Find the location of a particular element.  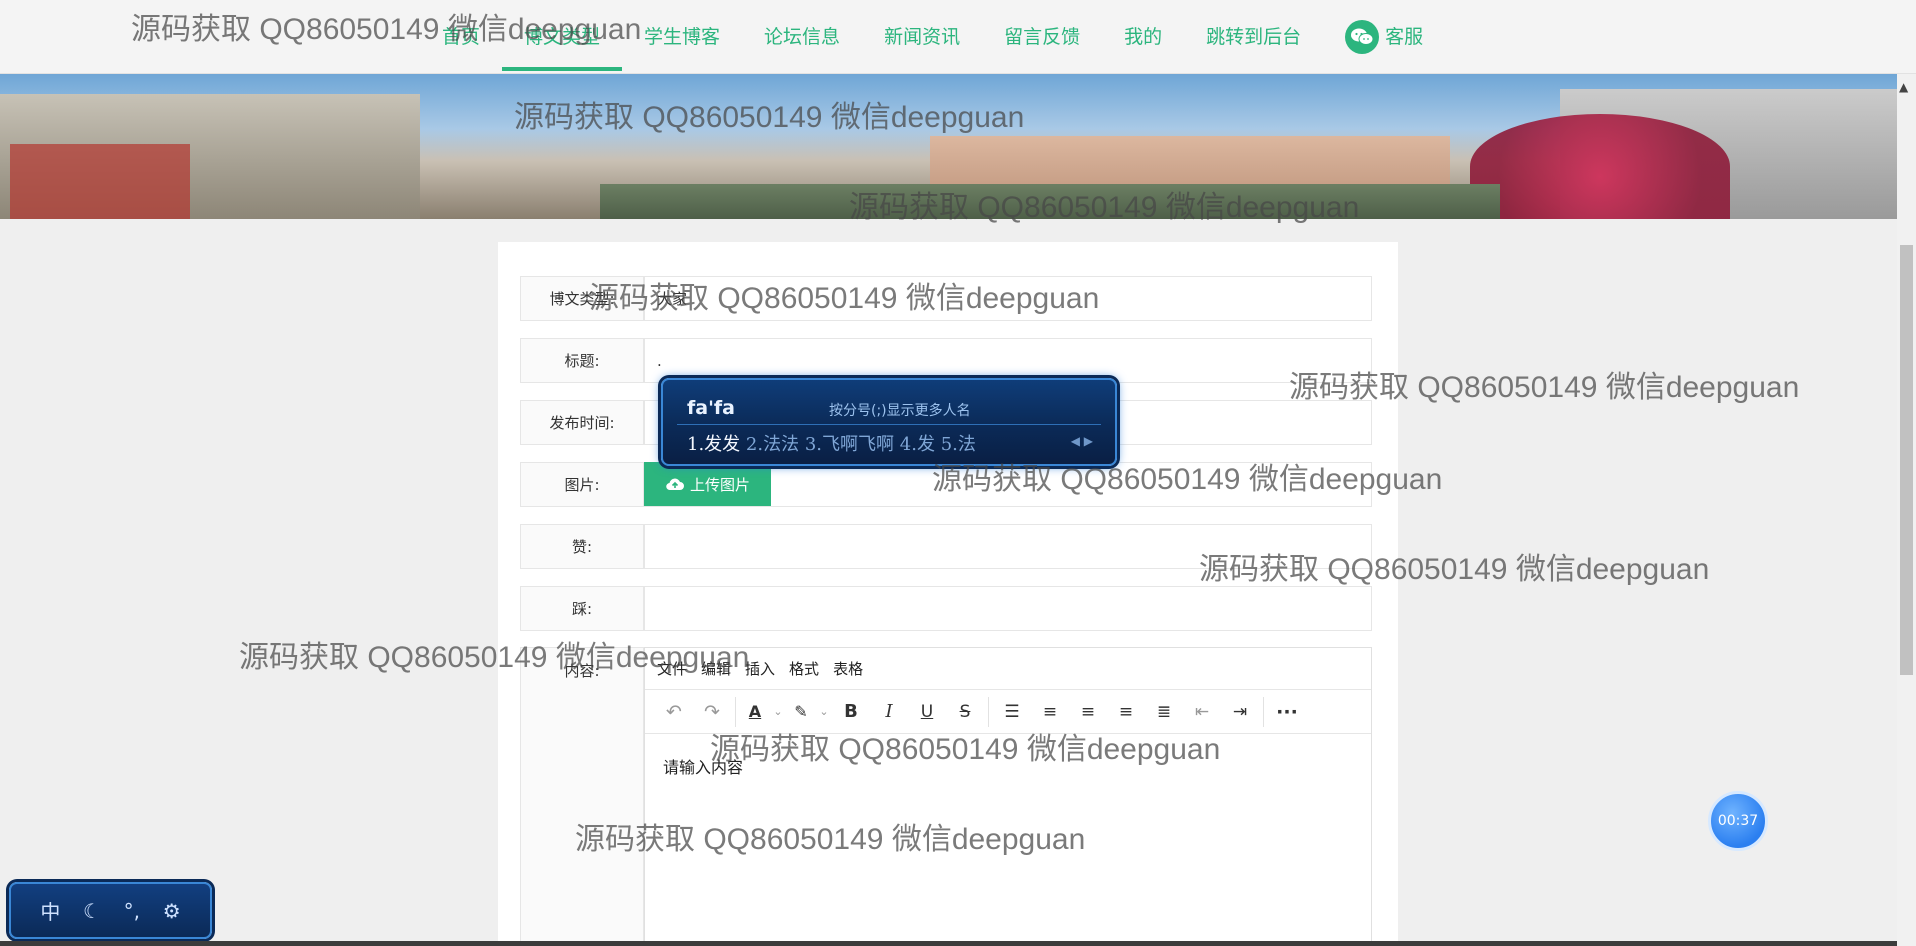

timer-badge: 00:37 is located at coordinates (1738, 821).